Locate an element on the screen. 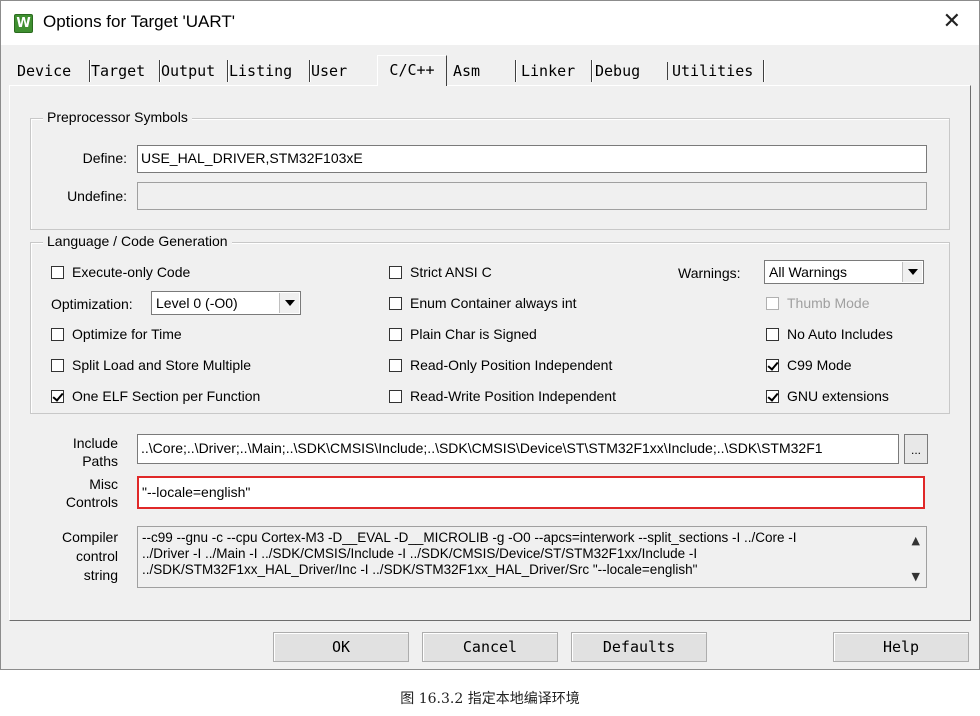 The height and width of the screenshot is (716, 980). tab-asm: Asm is located at coordinates (485, 71).